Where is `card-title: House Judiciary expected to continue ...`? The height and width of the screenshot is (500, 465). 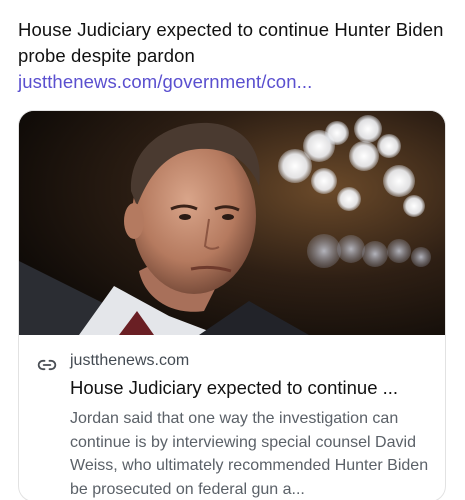
card-title: House Judiciary expected to continue ... is located at coordinates (252, 388).